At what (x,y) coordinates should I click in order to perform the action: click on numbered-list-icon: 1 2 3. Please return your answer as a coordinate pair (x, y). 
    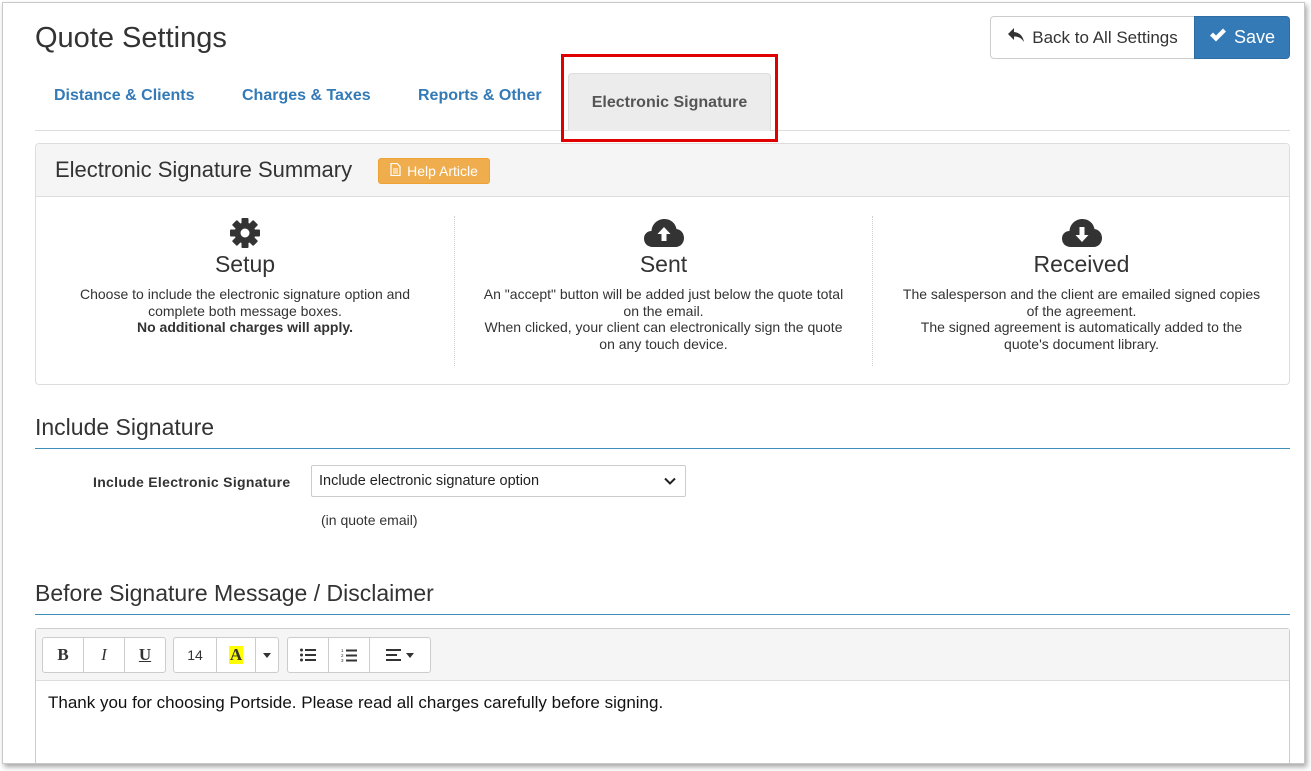
    Looking at the image, I should click on (349, 655).